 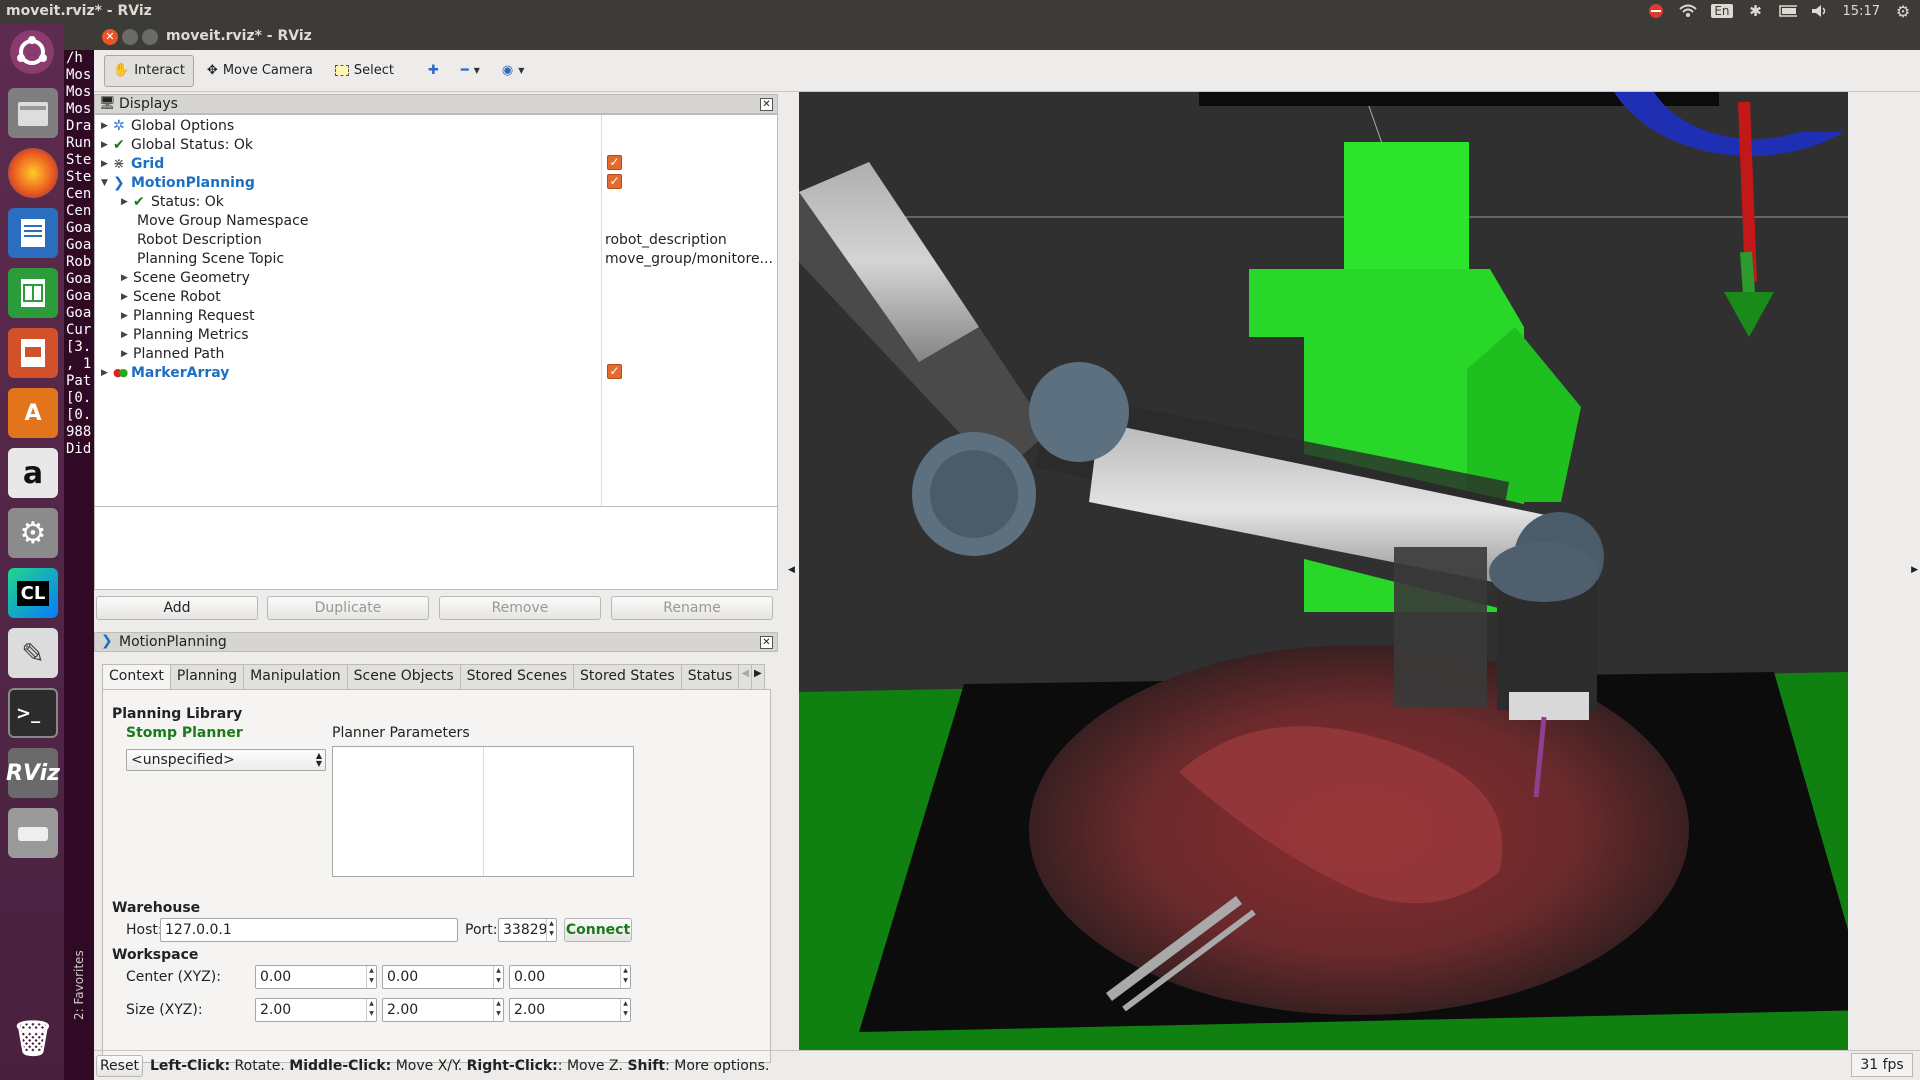 What do you see at coordinates (33, 773) in the screenshot?
I see `rviz-icon: RViz` at bounding box center [33, 773].